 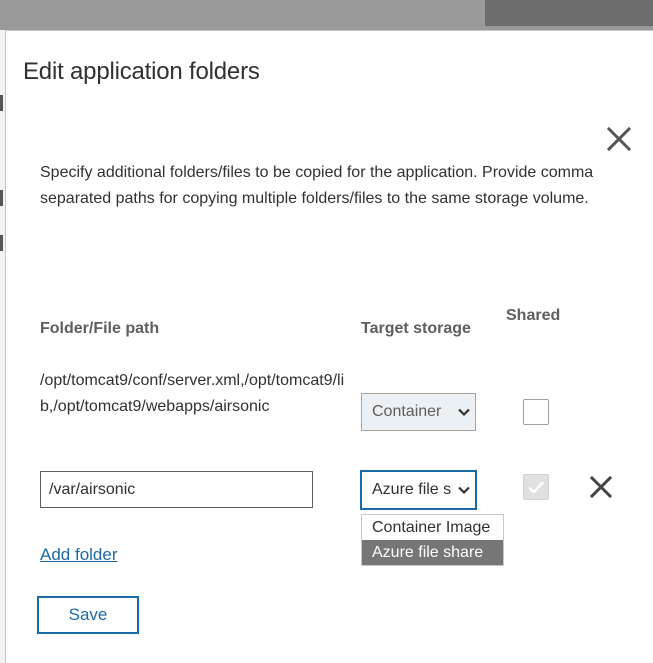 I want to click on page-backdrop, so click(x=326, y=15).